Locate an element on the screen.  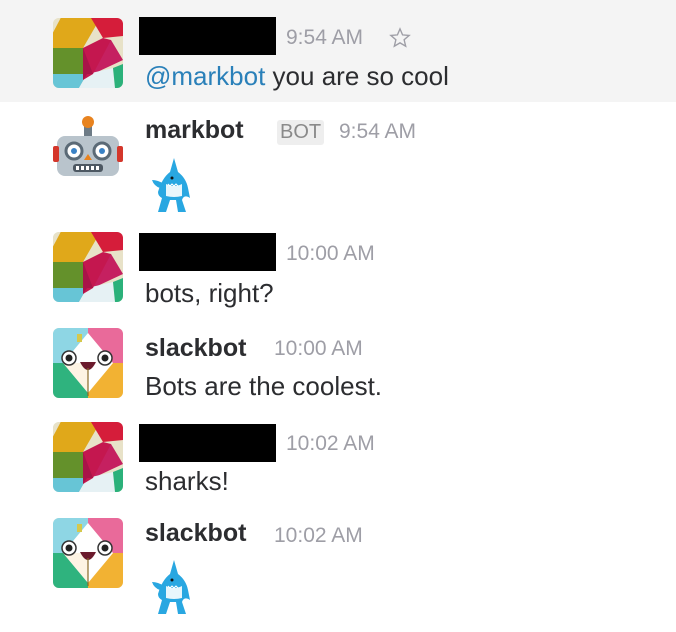
star-icon is located at coordinates (400, 38).